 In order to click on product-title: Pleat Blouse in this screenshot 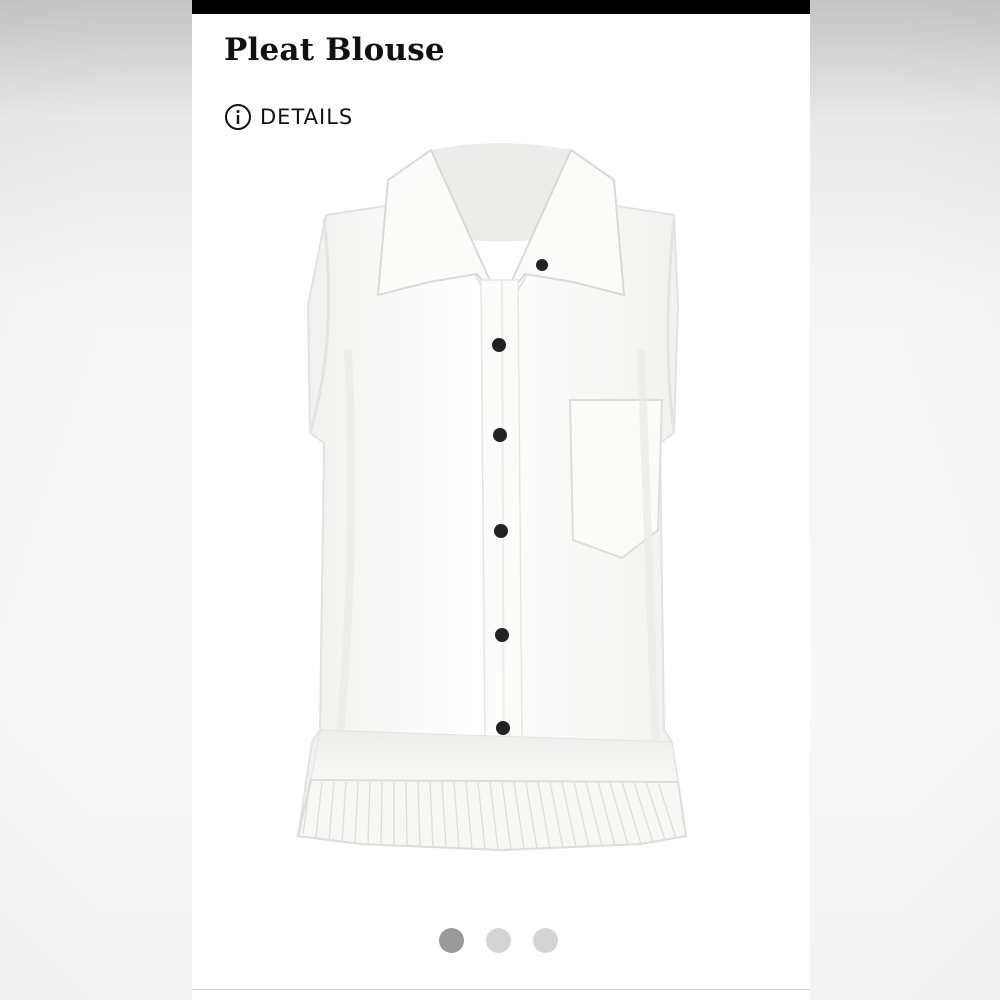, I will do `click(334, 50)`.